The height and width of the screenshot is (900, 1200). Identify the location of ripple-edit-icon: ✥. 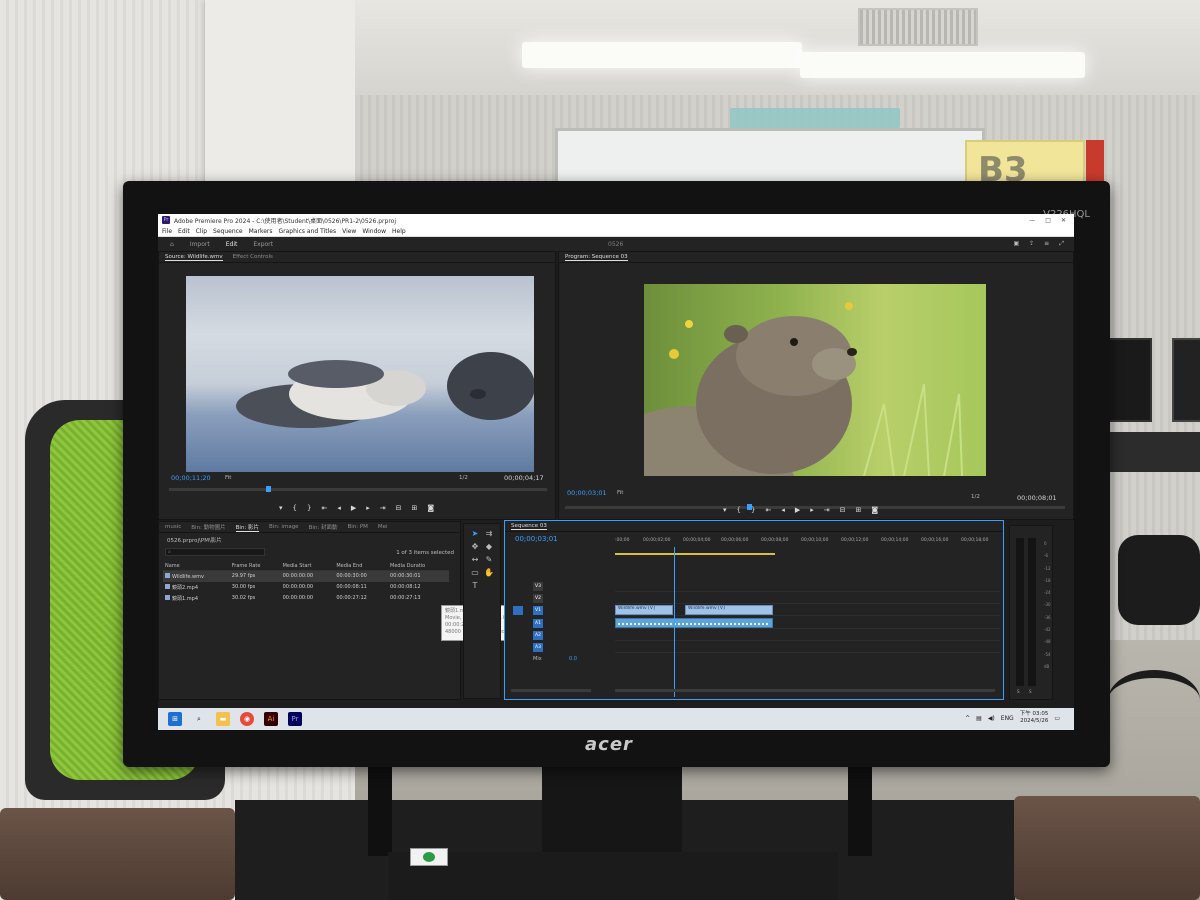
(475, 547).